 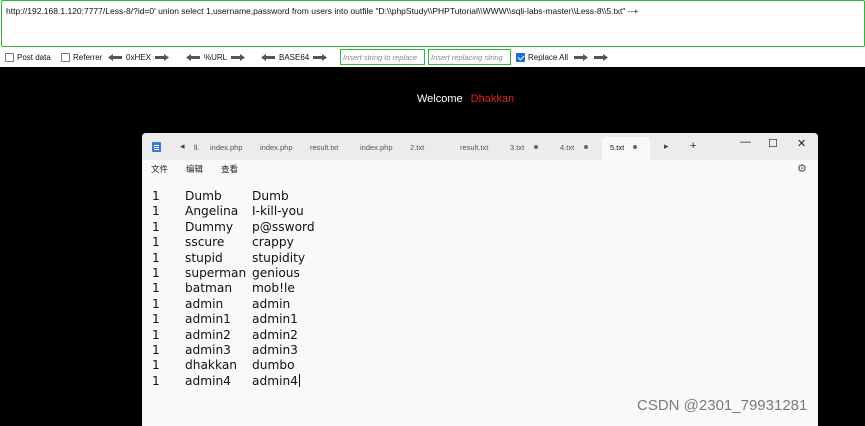 I want to click on line-password: Dumb, so click(x=270, y=196).